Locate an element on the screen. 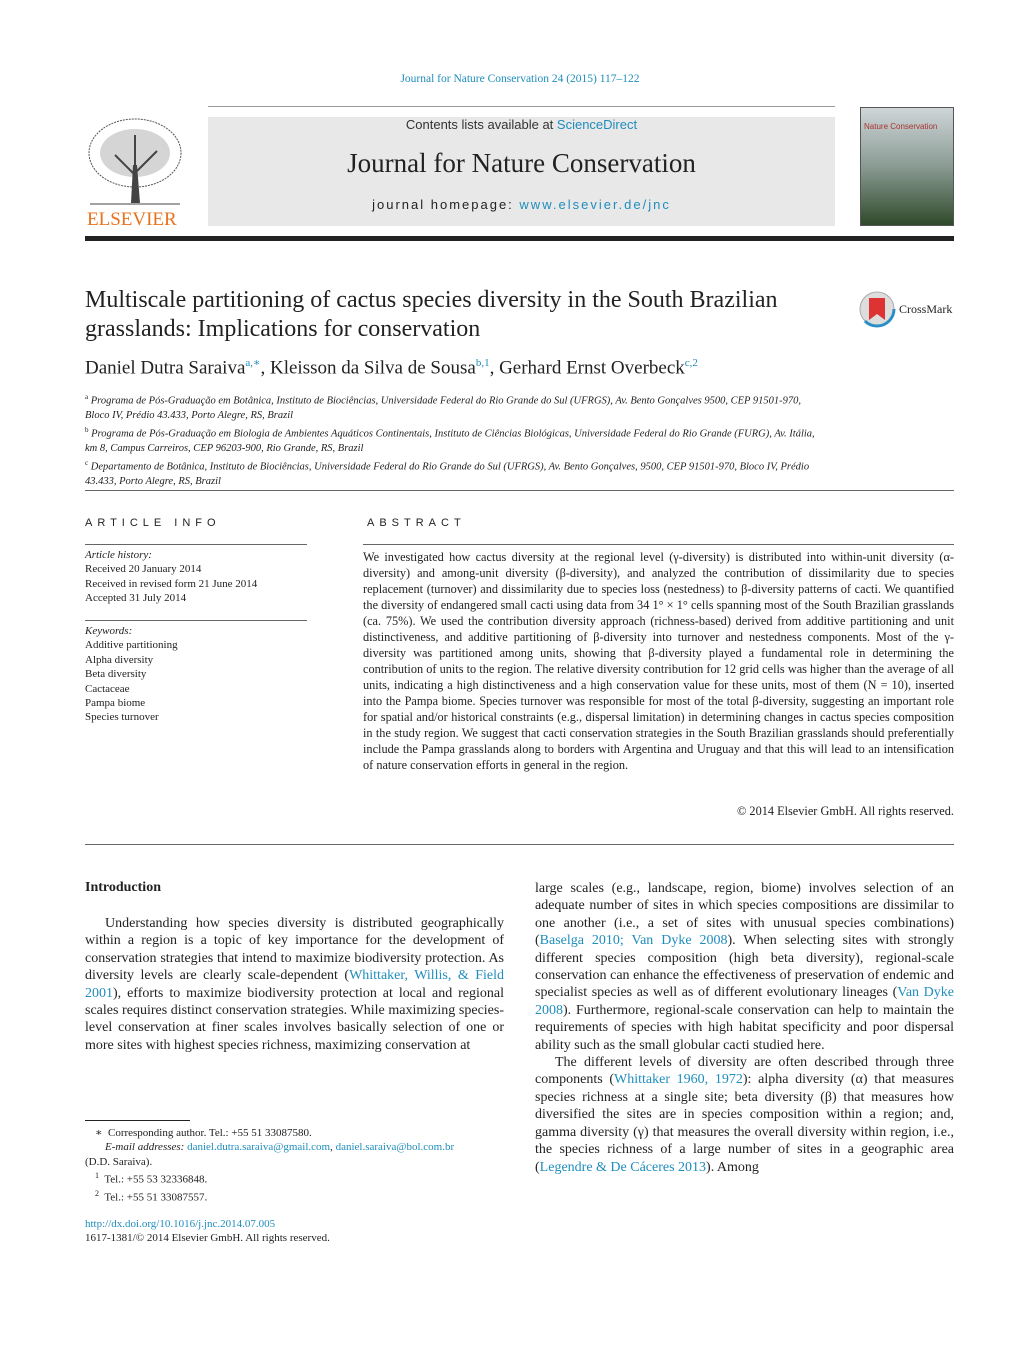 The width and height of the screenshot is (1020, 1351). tree-icon: ELSEVIER is located at coordinates (135, 172).